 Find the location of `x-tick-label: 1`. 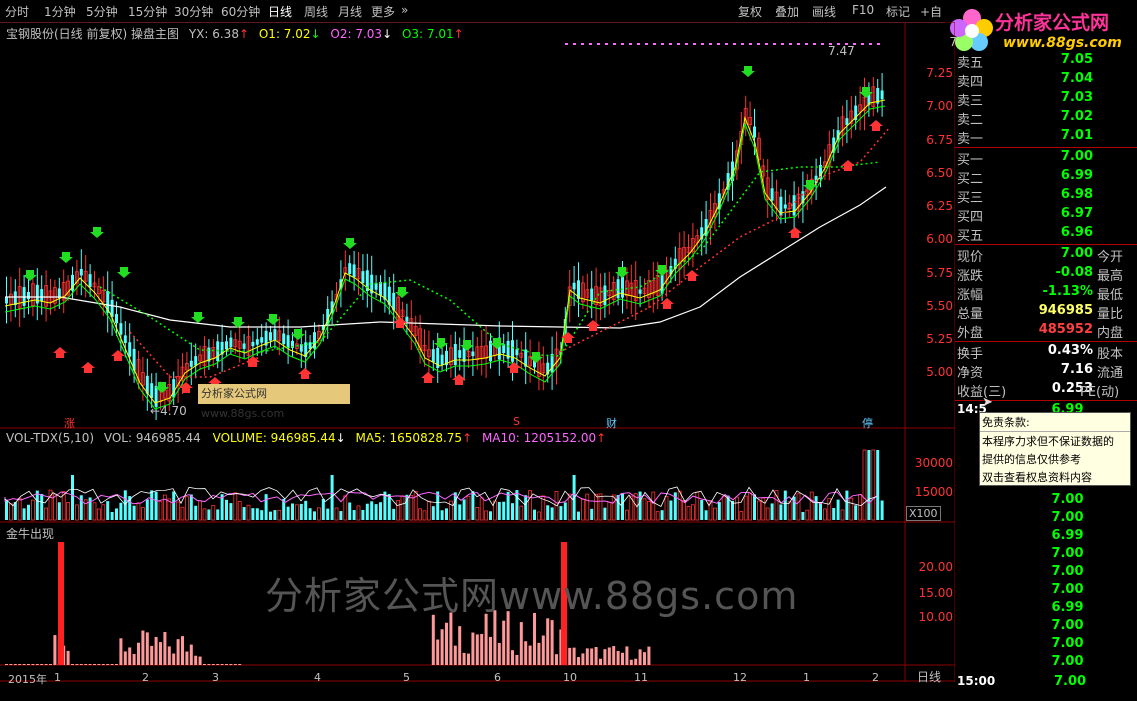

x-tick-label: 1 is located at coordinates (57, 677).